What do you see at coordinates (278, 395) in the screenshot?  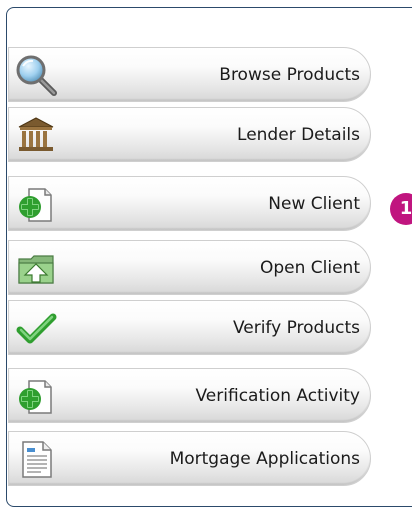 I see `menu-item-label: Verification Activity` at bounding box center [278, 395].